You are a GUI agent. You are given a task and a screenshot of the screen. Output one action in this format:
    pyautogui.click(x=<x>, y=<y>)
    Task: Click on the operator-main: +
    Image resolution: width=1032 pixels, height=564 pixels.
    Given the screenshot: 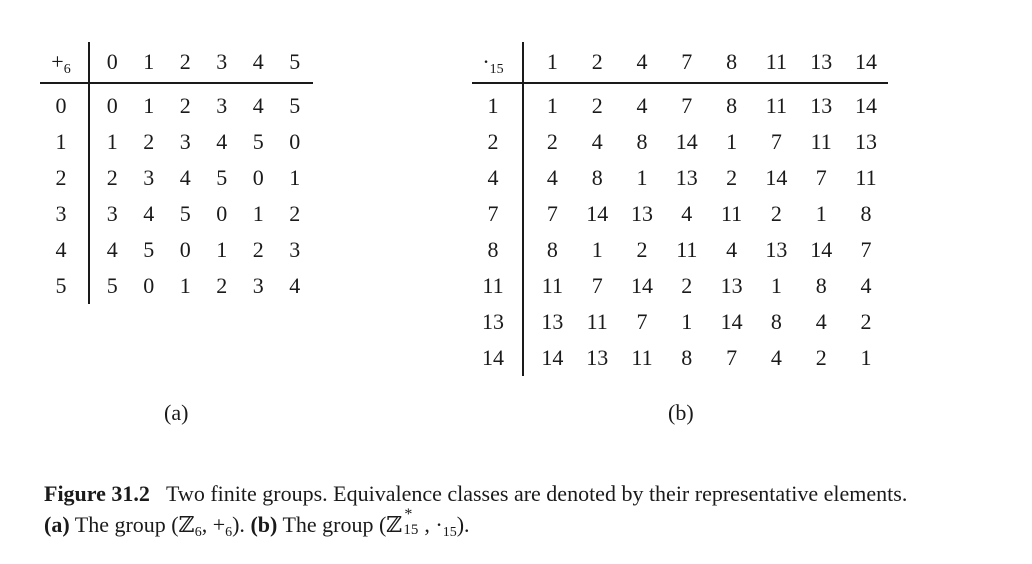 What is the action you would take?
    pyautogui.click(x=57, y=61)
    